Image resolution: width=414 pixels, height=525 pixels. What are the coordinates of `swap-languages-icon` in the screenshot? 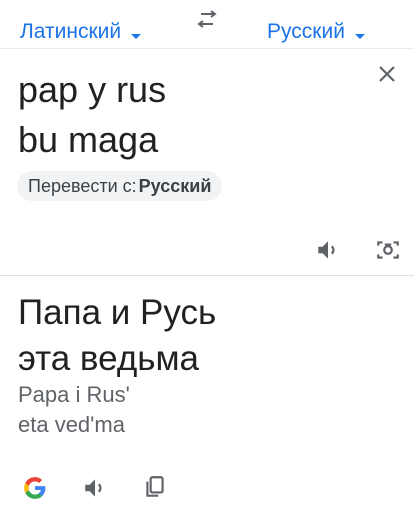 It's located at (207, 20).